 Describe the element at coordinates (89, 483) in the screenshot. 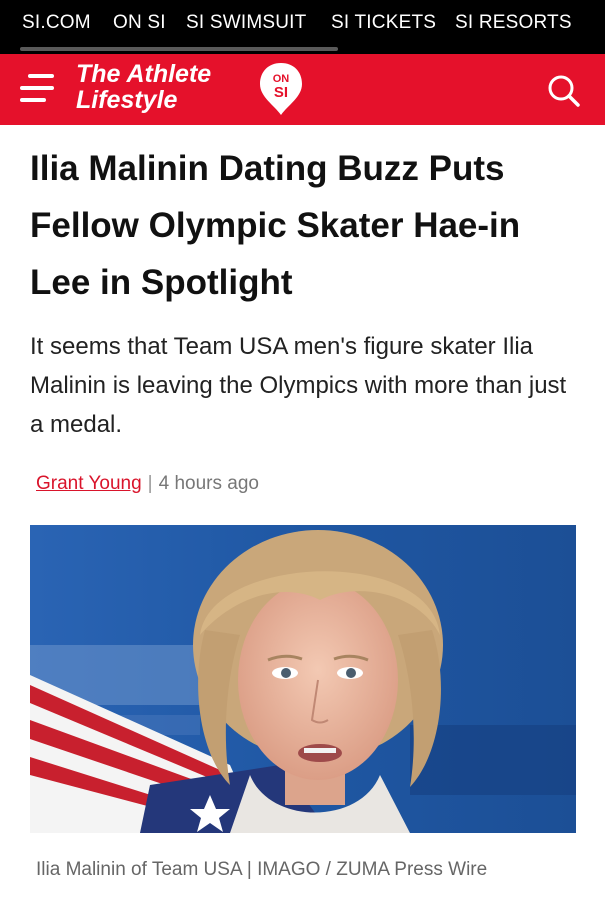

I see `author-link: Grant Young` at that location.